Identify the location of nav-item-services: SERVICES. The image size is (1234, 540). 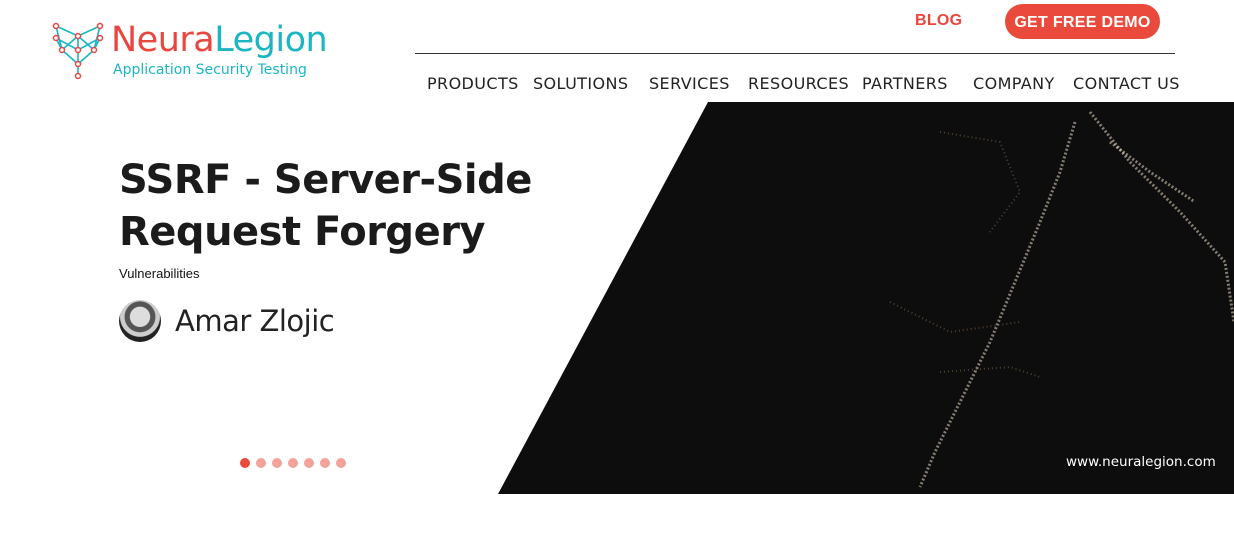
(689, 83).